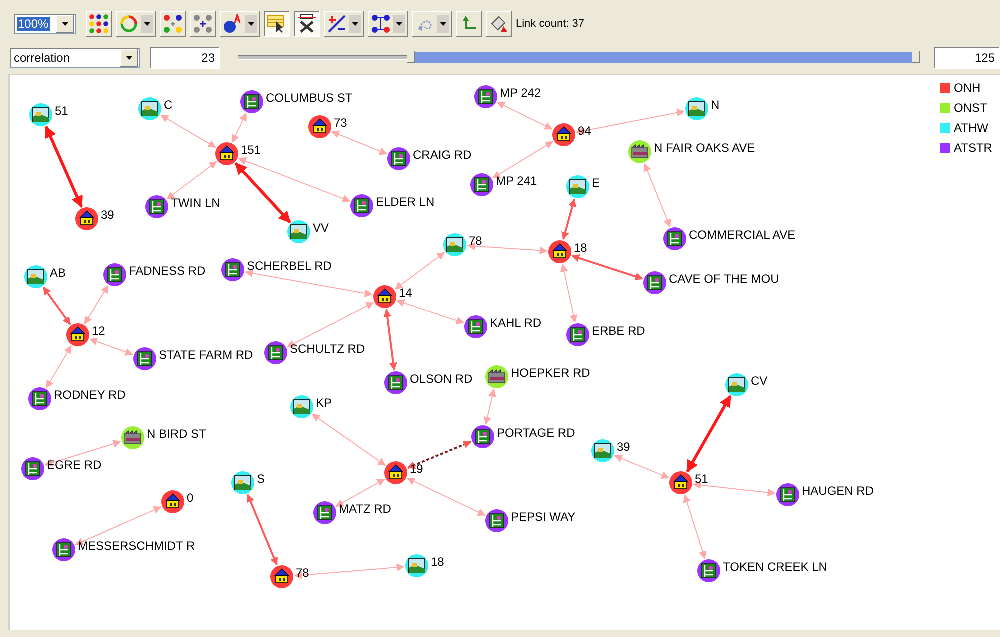  I want to click on node-label: 18, so click(437, 562).